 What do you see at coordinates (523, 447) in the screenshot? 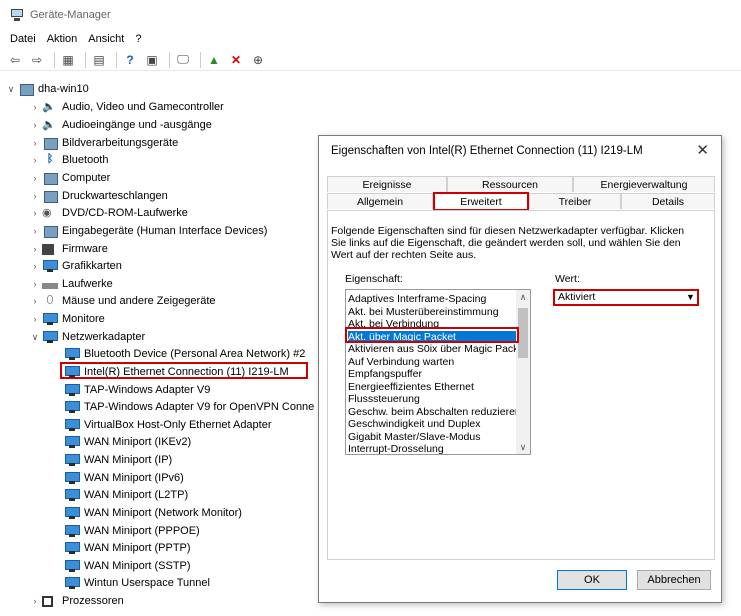
I see `scroll-down-icon: ∨` at bounding box center [523, 447].